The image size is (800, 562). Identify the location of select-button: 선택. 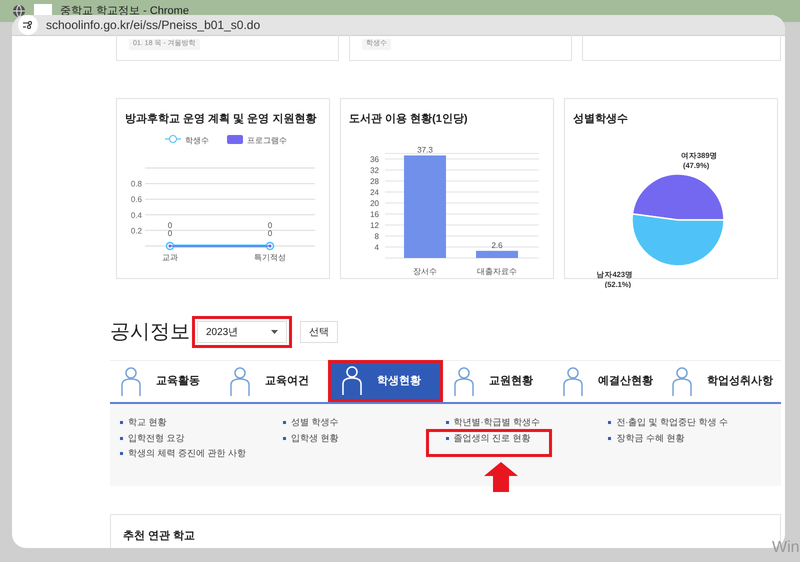
(319, 332).